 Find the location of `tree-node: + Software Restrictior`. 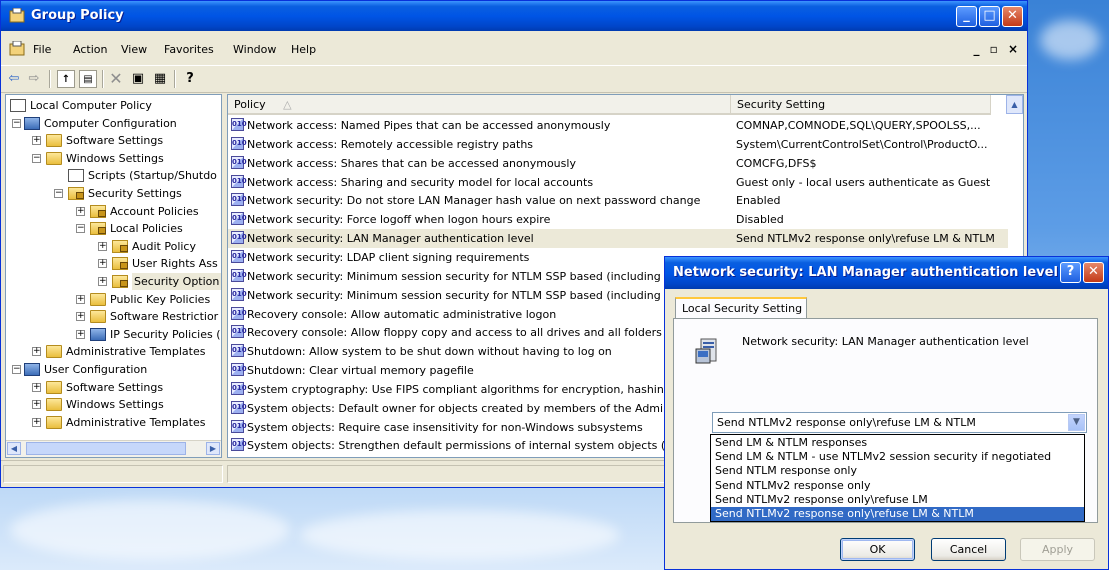

tree-node: + Software Restrictior is located at coordinates (113, 316).